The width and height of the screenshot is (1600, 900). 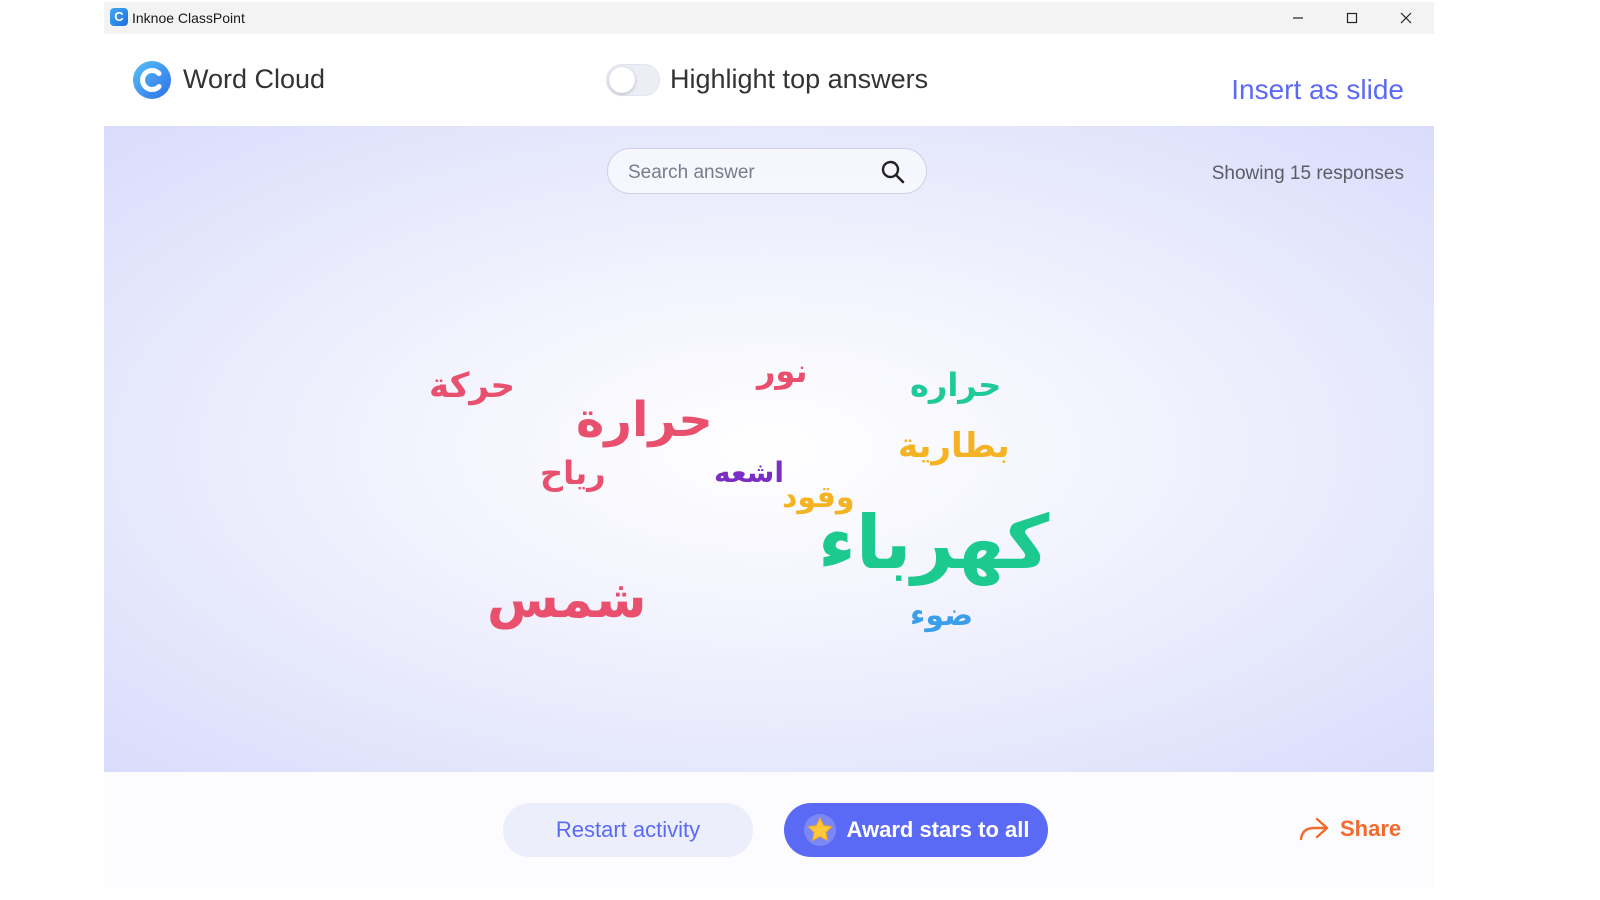 I want to click on minimize-icon, so click(x=1298, y=18).